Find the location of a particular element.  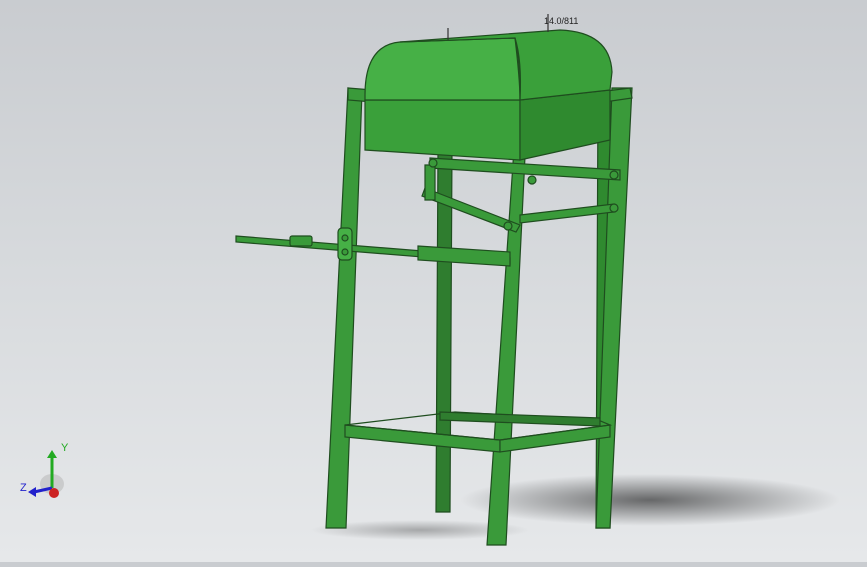

hopper-box: 14.0/811 is located at coordinates (488, 87).